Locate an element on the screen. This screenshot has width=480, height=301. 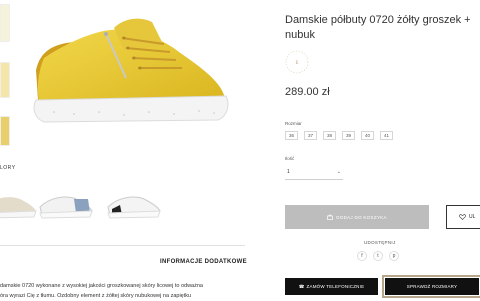
chevron-down-icon: ⌄ is located at coordinates (338, 172).